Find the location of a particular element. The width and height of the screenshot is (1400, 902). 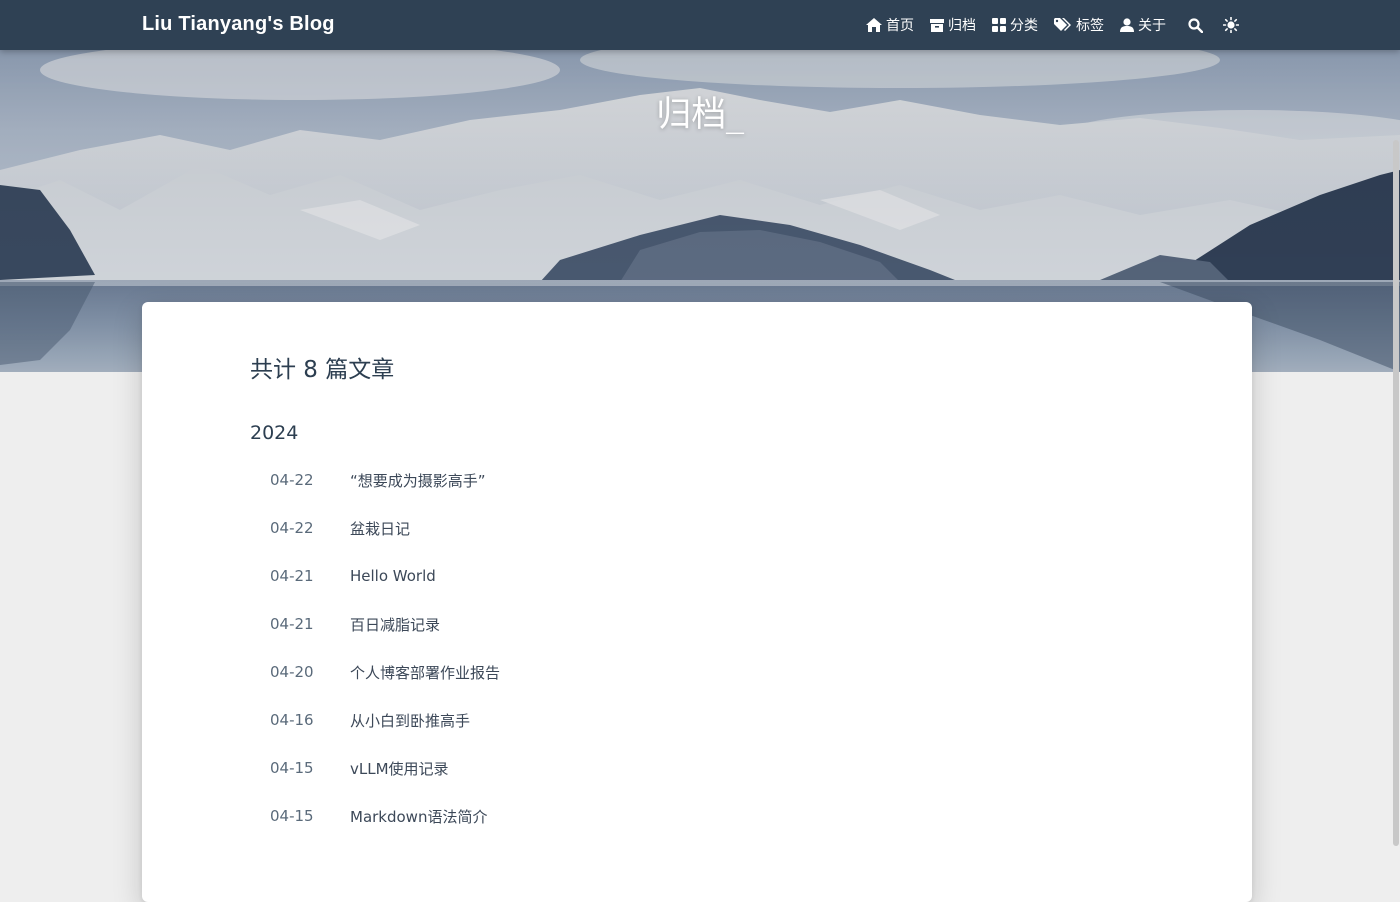

nav-item-tags: 标签 is located at coordinates (1079, 25).